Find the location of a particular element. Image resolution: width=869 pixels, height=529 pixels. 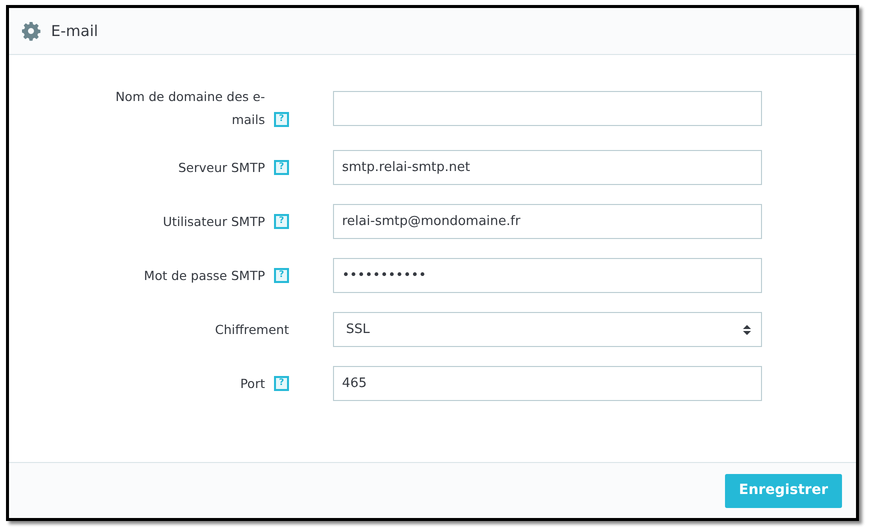

save-button: Enregistrer is located at coordinates (783, 491).